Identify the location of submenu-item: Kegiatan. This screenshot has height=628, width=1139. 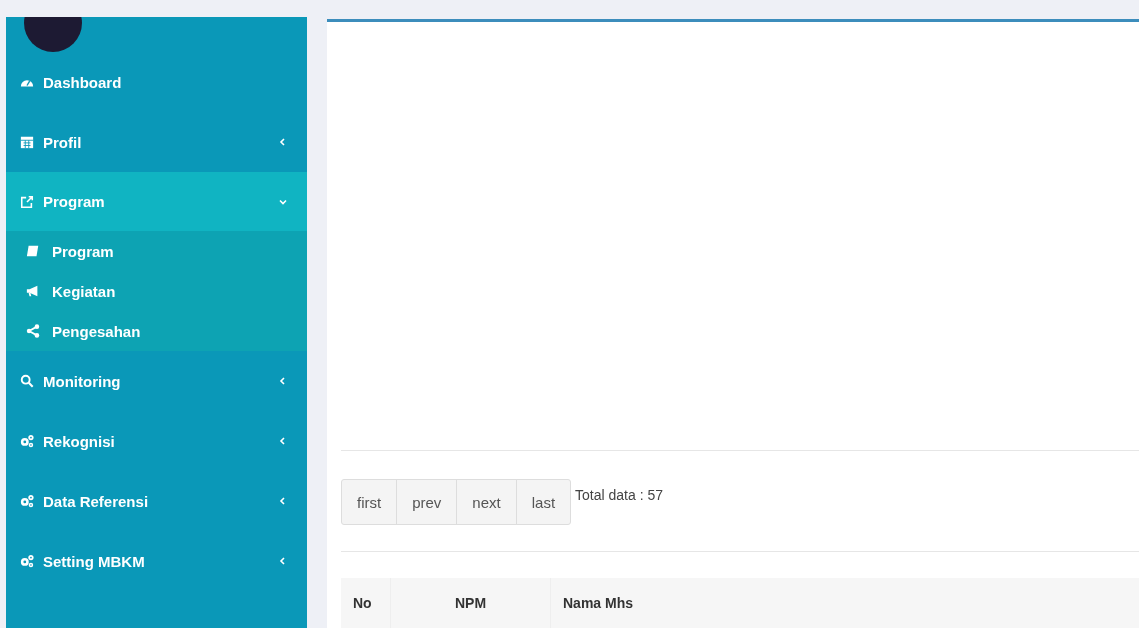
(156, 291).